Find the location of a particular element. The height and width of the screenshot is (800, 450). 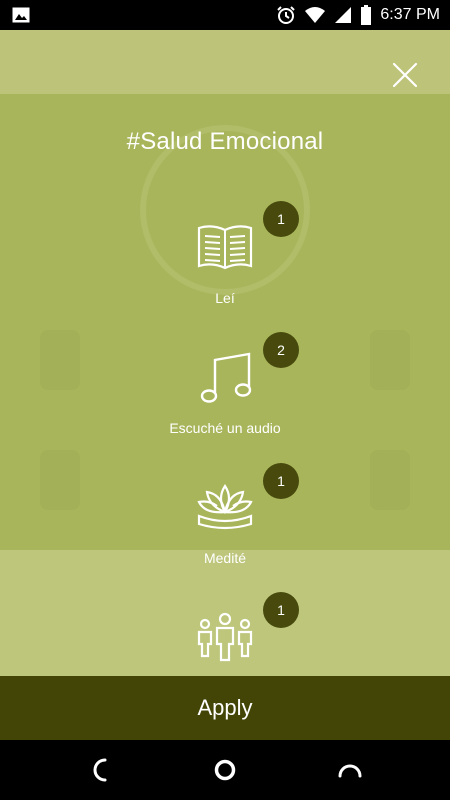

status-bar: 6:37 PM is located at coordinates (225, 15).